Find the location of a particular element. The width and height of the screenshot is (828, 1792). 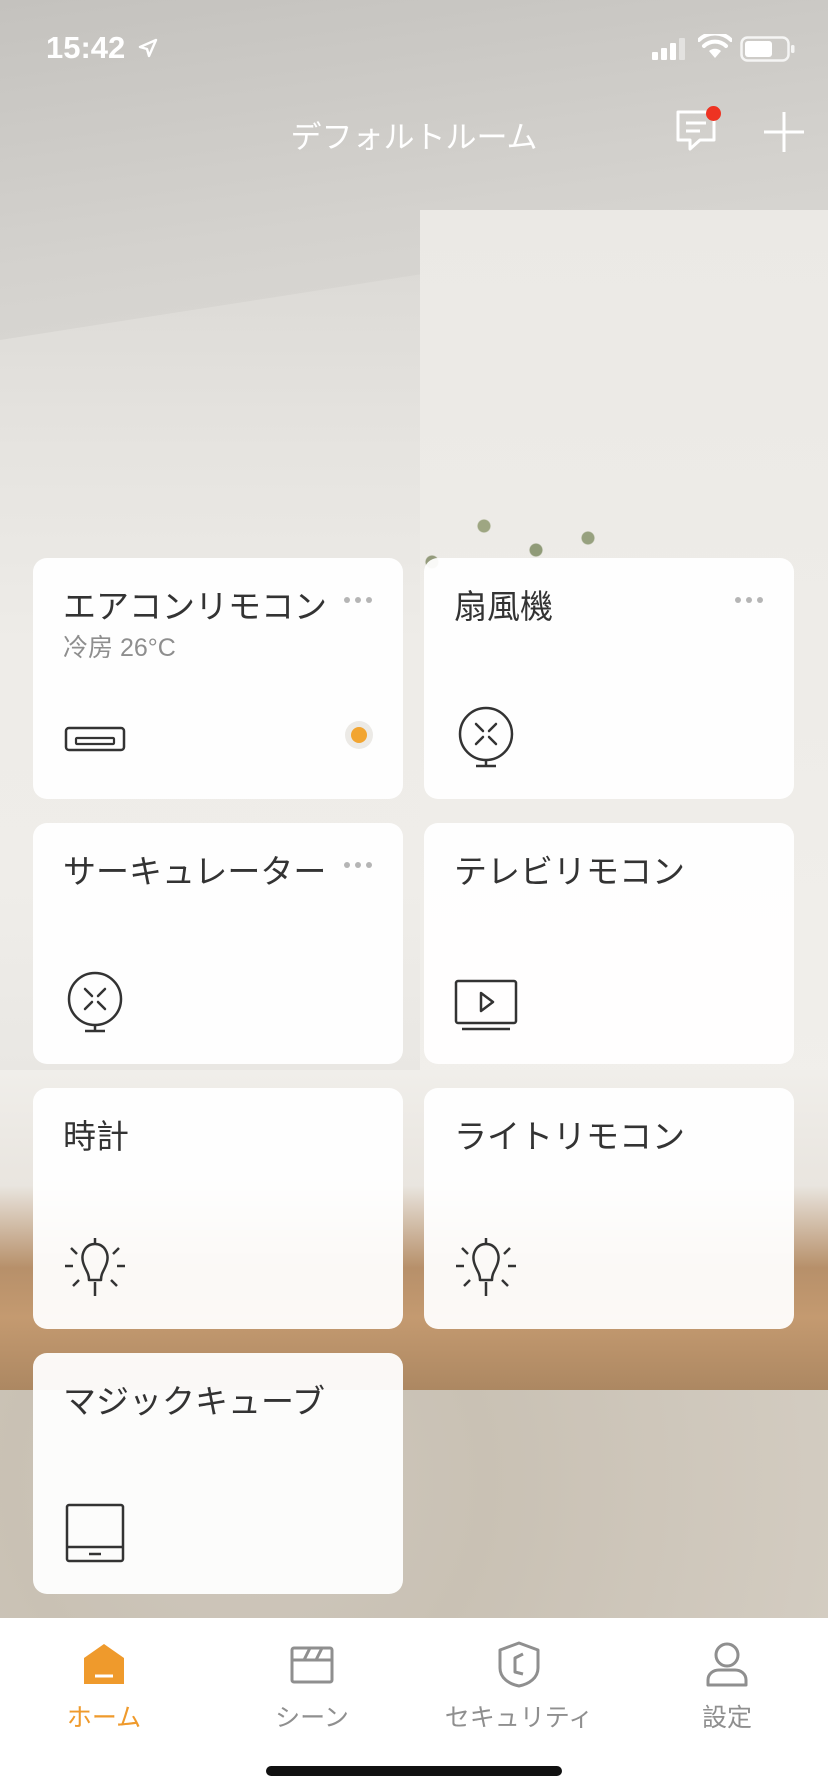

device-name: 時計 is located at coordinates (96, 1136).